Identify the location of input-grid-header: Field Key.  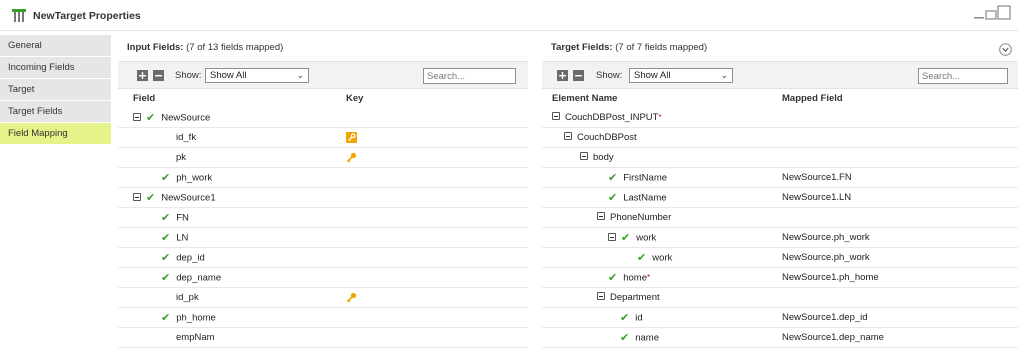
(323, 98).